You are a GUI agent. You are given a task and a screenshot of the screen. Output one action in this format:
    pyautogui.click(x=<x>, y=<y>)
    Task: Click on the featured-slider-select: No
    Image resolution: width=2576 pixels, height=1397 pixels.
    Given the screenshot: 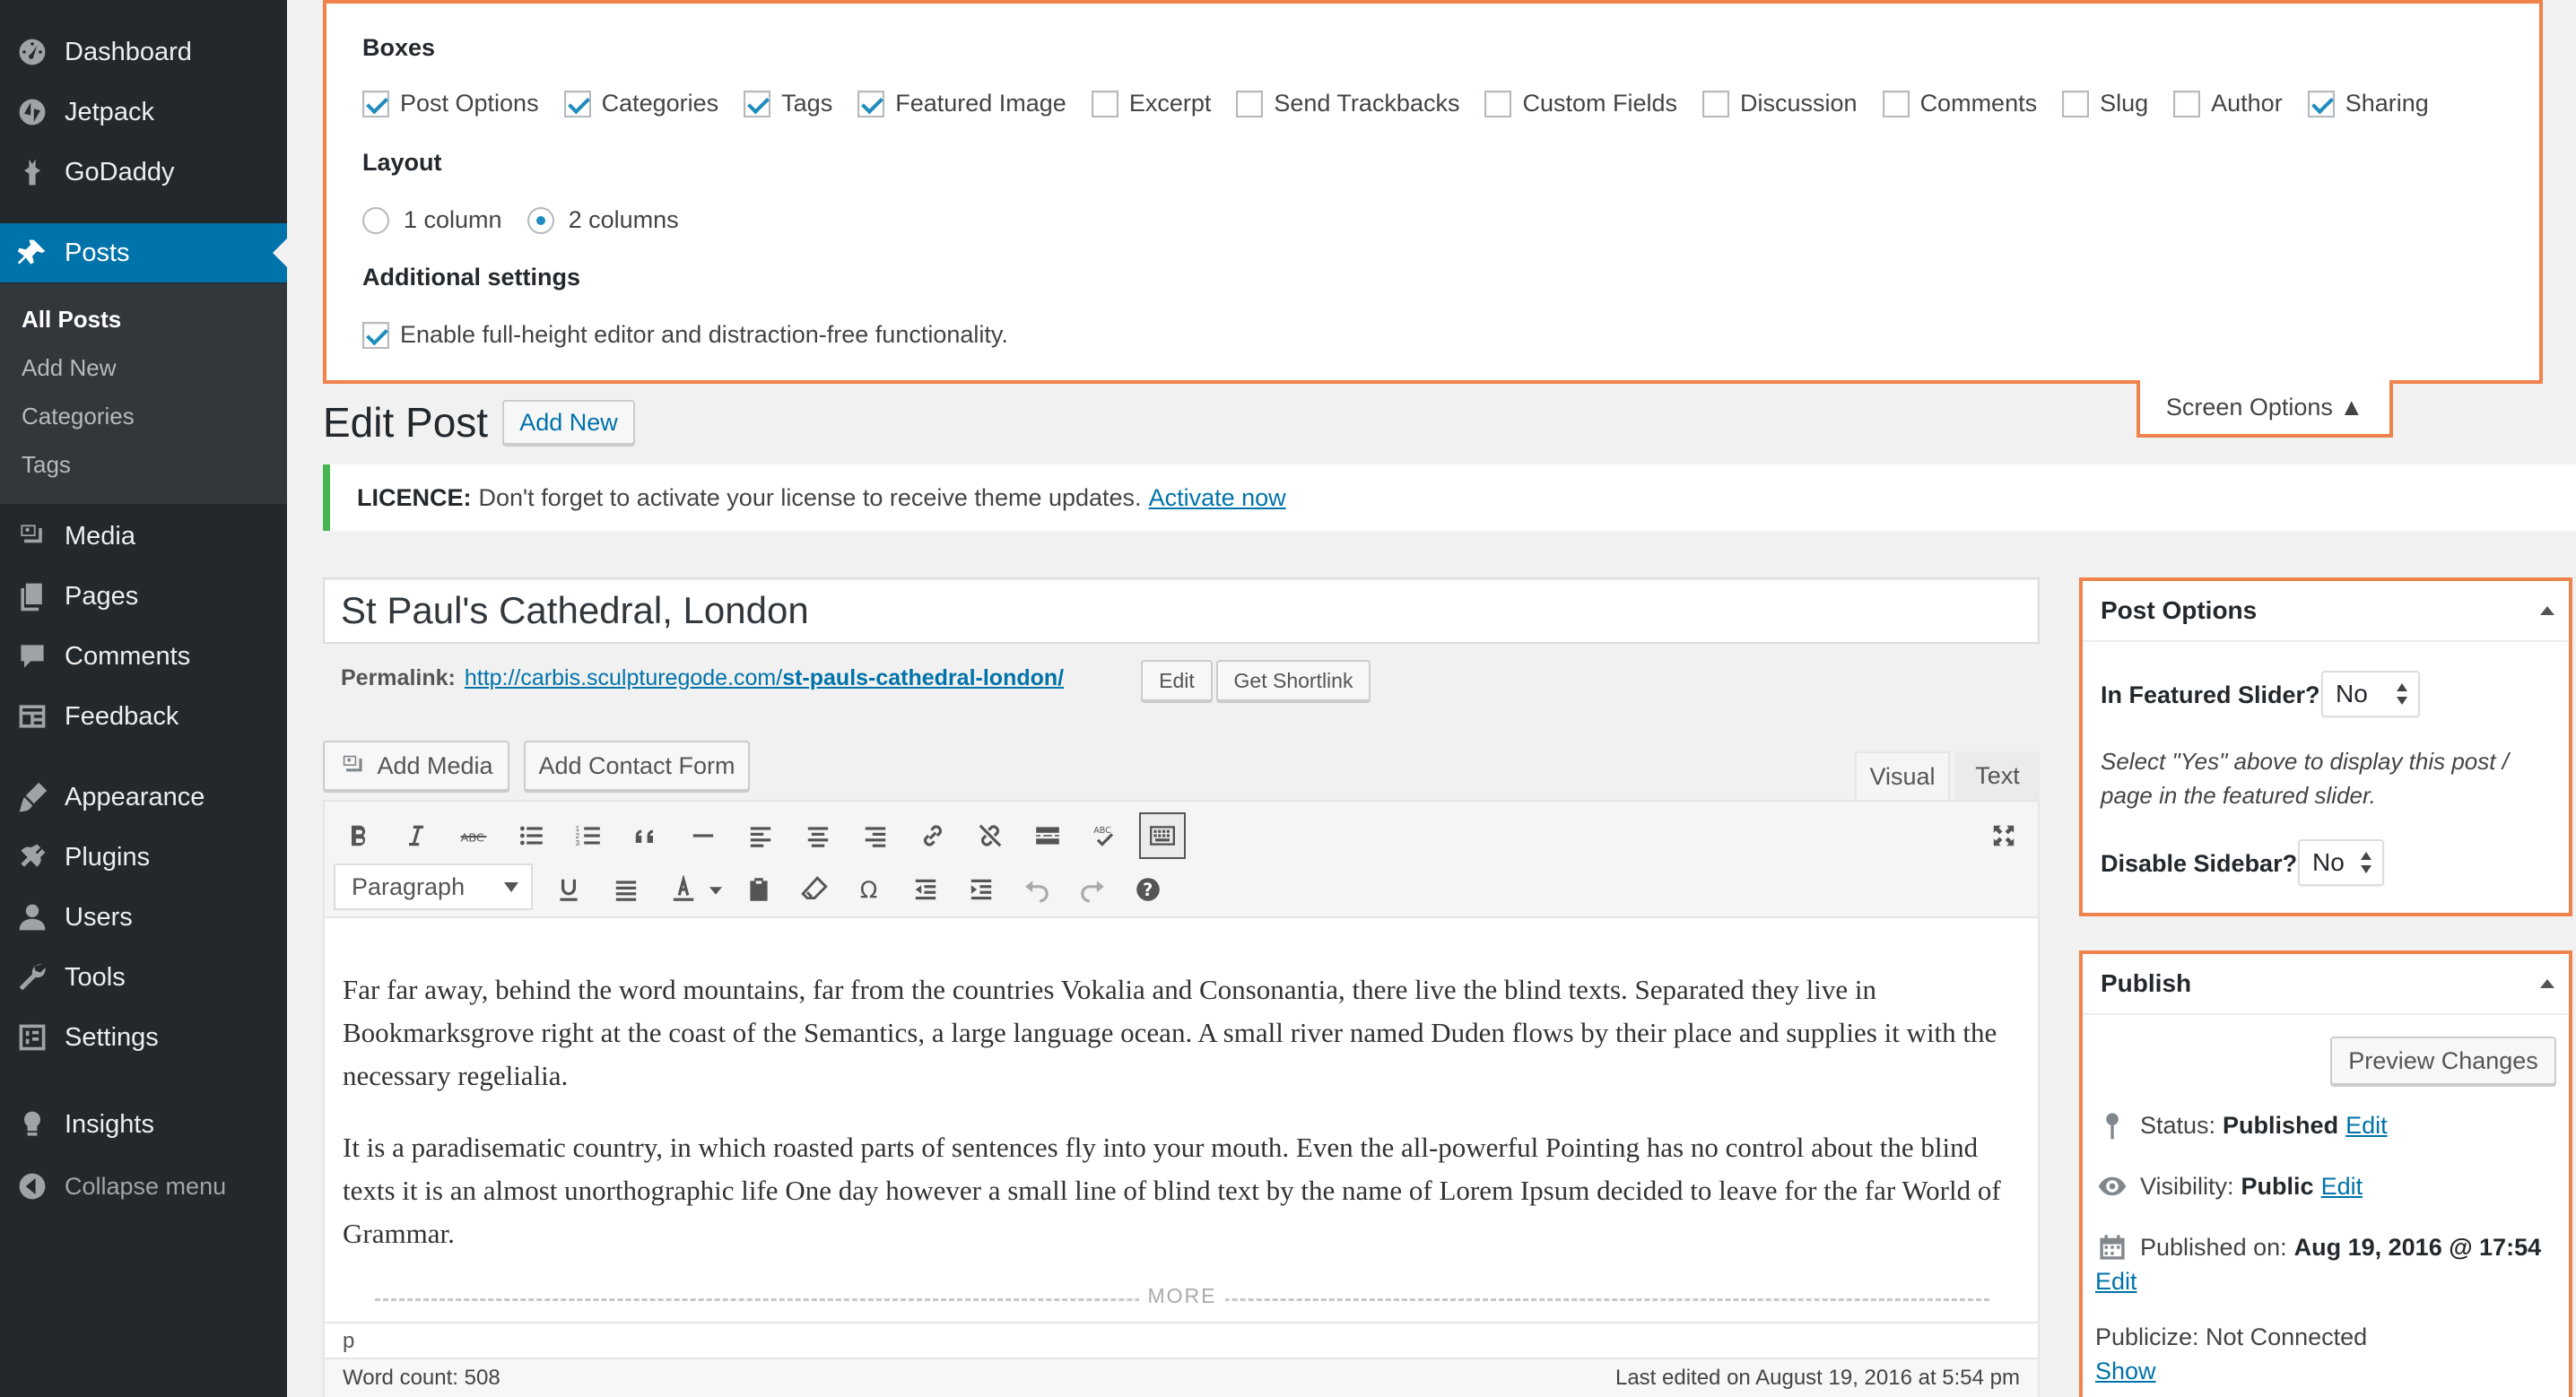 What is the action you would take?
    pyautogui.click(x=2370, y=694)
    